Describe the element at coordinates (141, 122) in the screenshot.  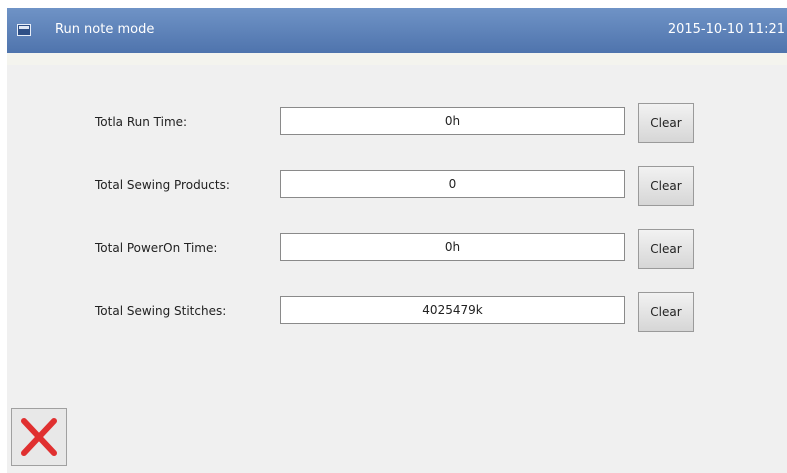
I see `run-time-label: Totla Run Time:` at that location.